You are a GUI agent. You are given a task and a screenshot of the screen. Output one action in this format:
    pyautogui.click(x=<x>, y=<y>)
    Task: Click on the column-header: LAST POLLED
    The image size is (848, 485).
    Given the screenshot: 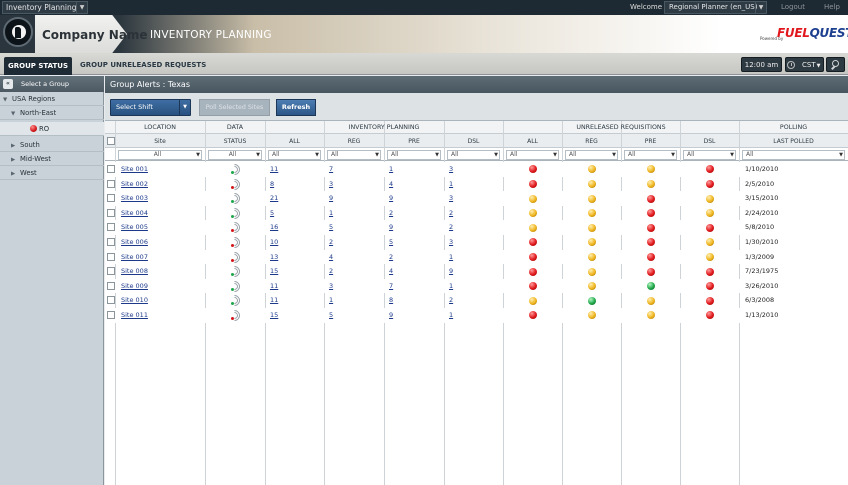 What is the action you would take?
    pyautogui.click(x=793, y=141)
    